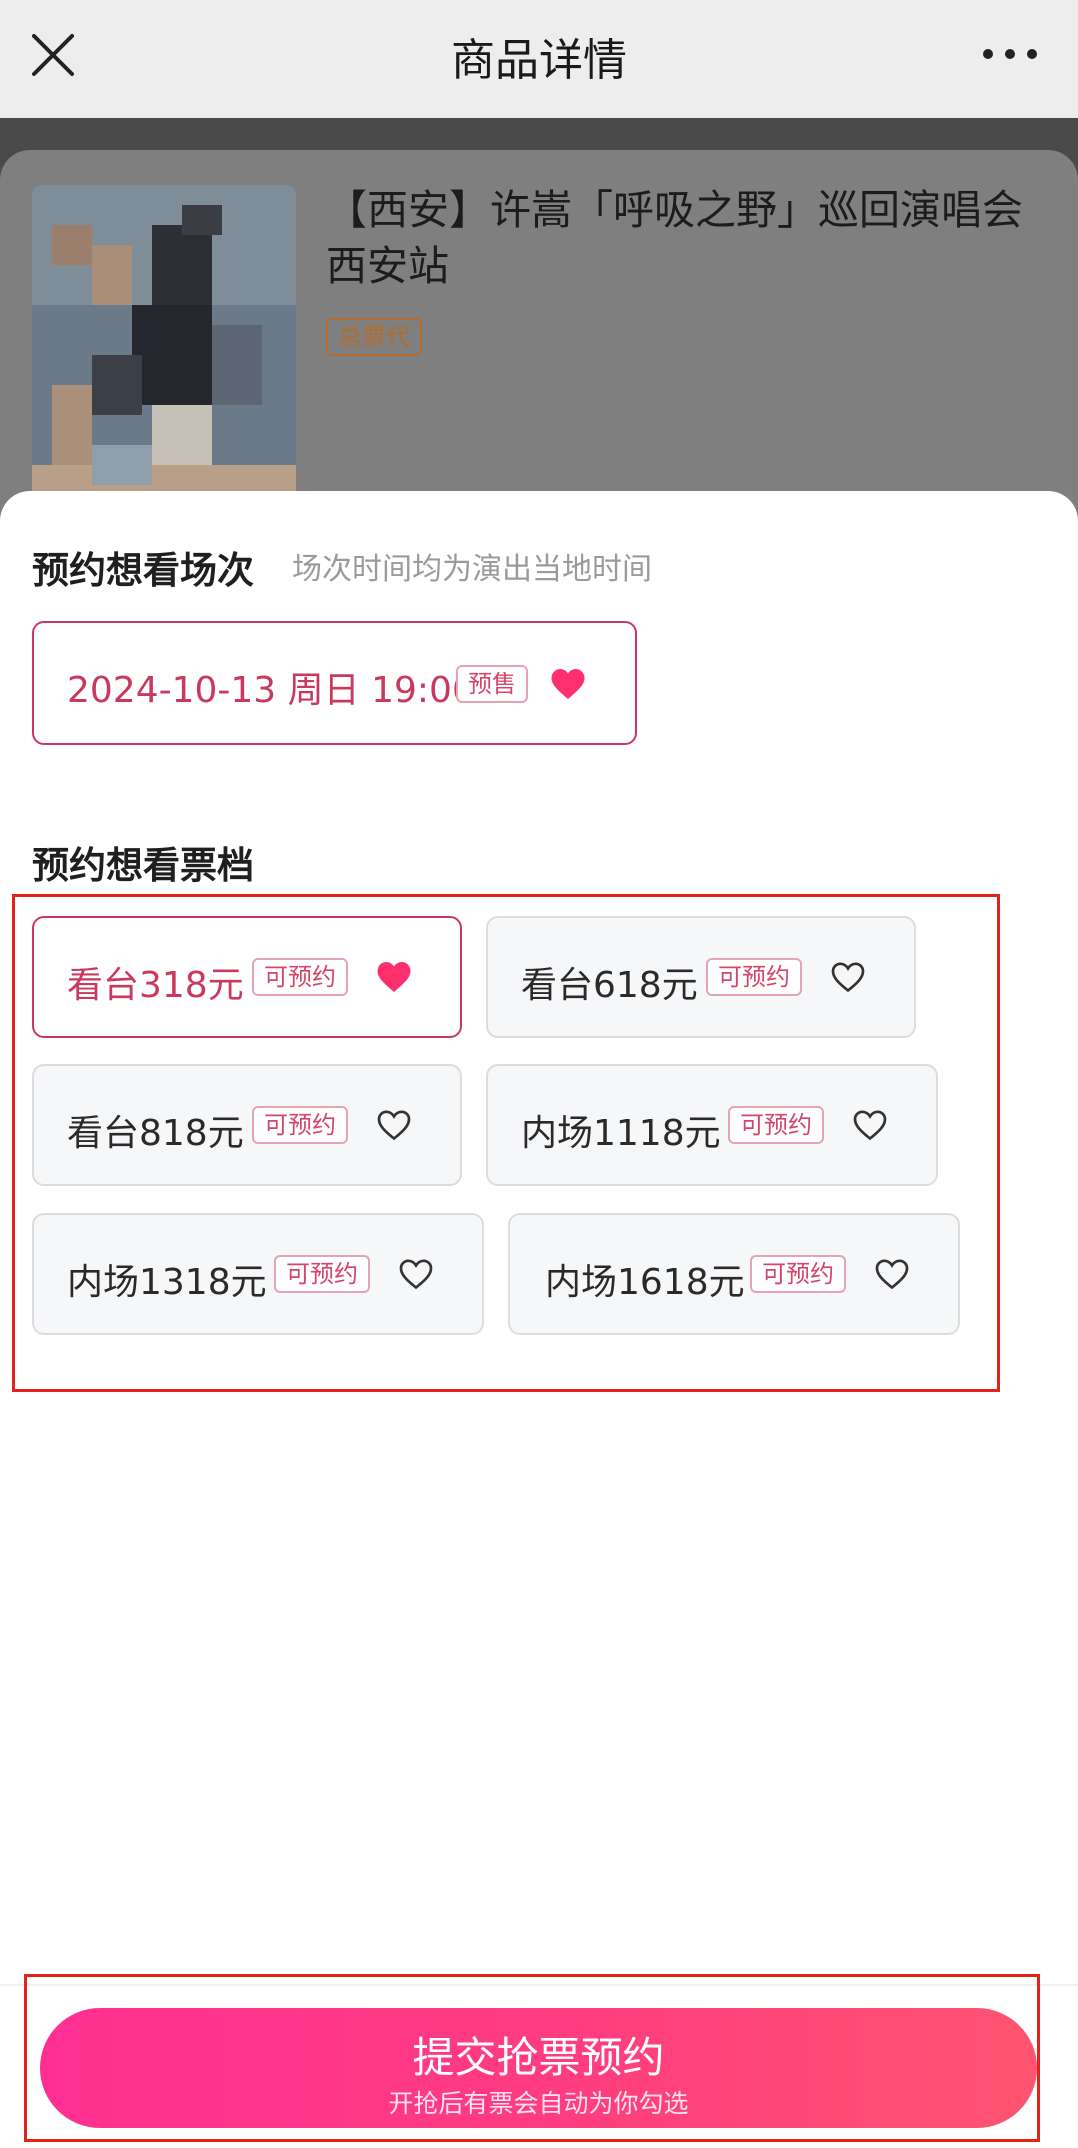 Image resolution: width=1078 pixels, height=2148 pixels. I want to click on tier-option-1318: 内场1318元 可预约, so click(258, 1274).